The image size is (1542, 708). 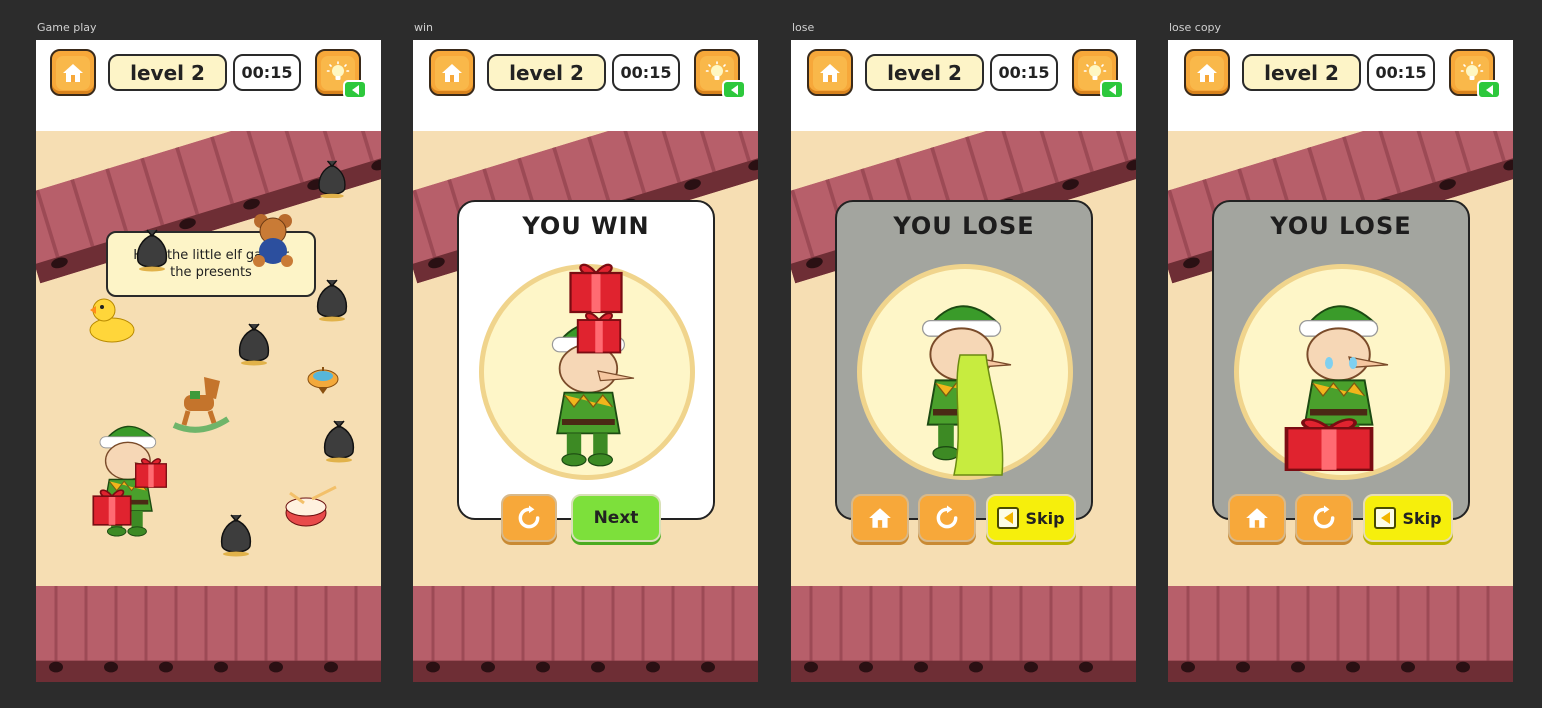 I want to click on win-dialog: YOU WIN, so click(x=586, y=360).